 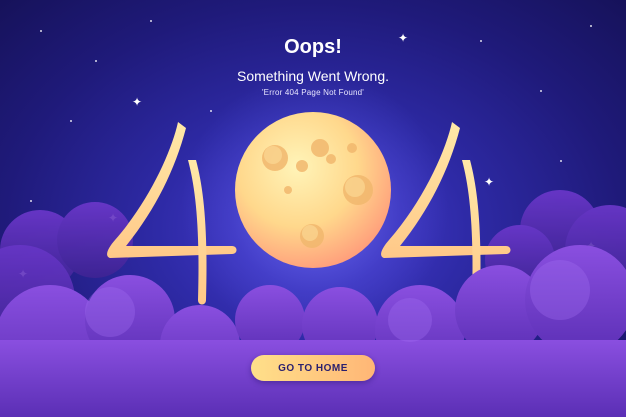 I want to click on page-title: Oops!, so click(x=313, y=47).